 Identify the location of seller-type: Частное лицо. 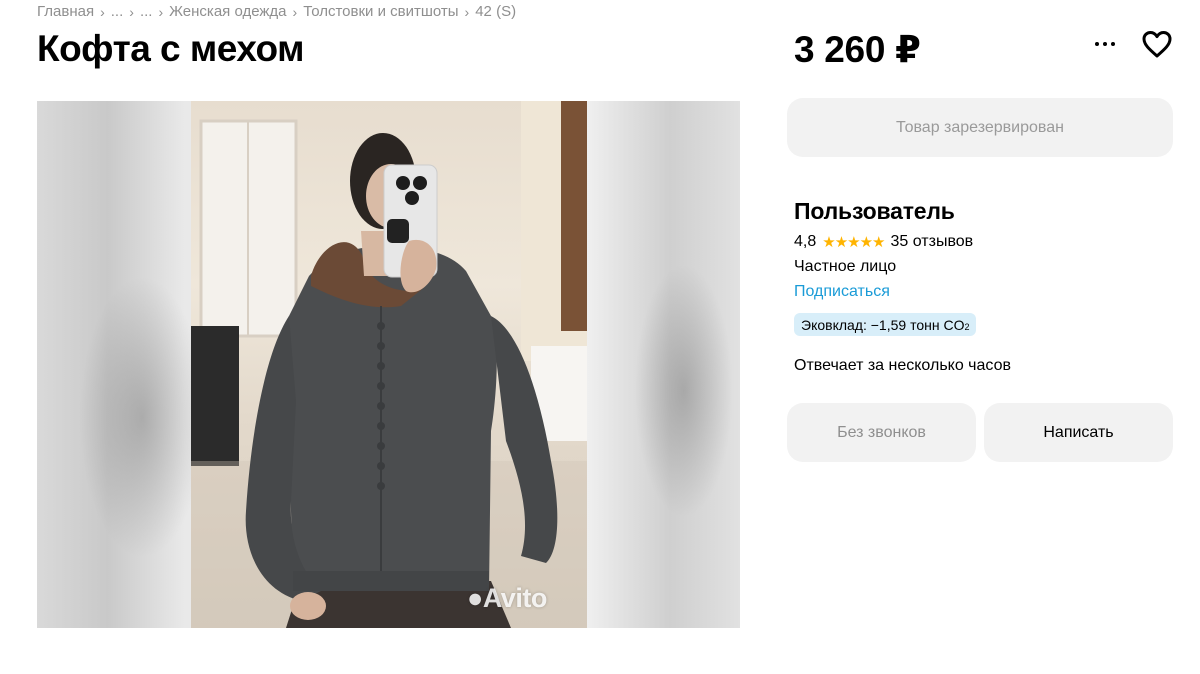
(845, 266).